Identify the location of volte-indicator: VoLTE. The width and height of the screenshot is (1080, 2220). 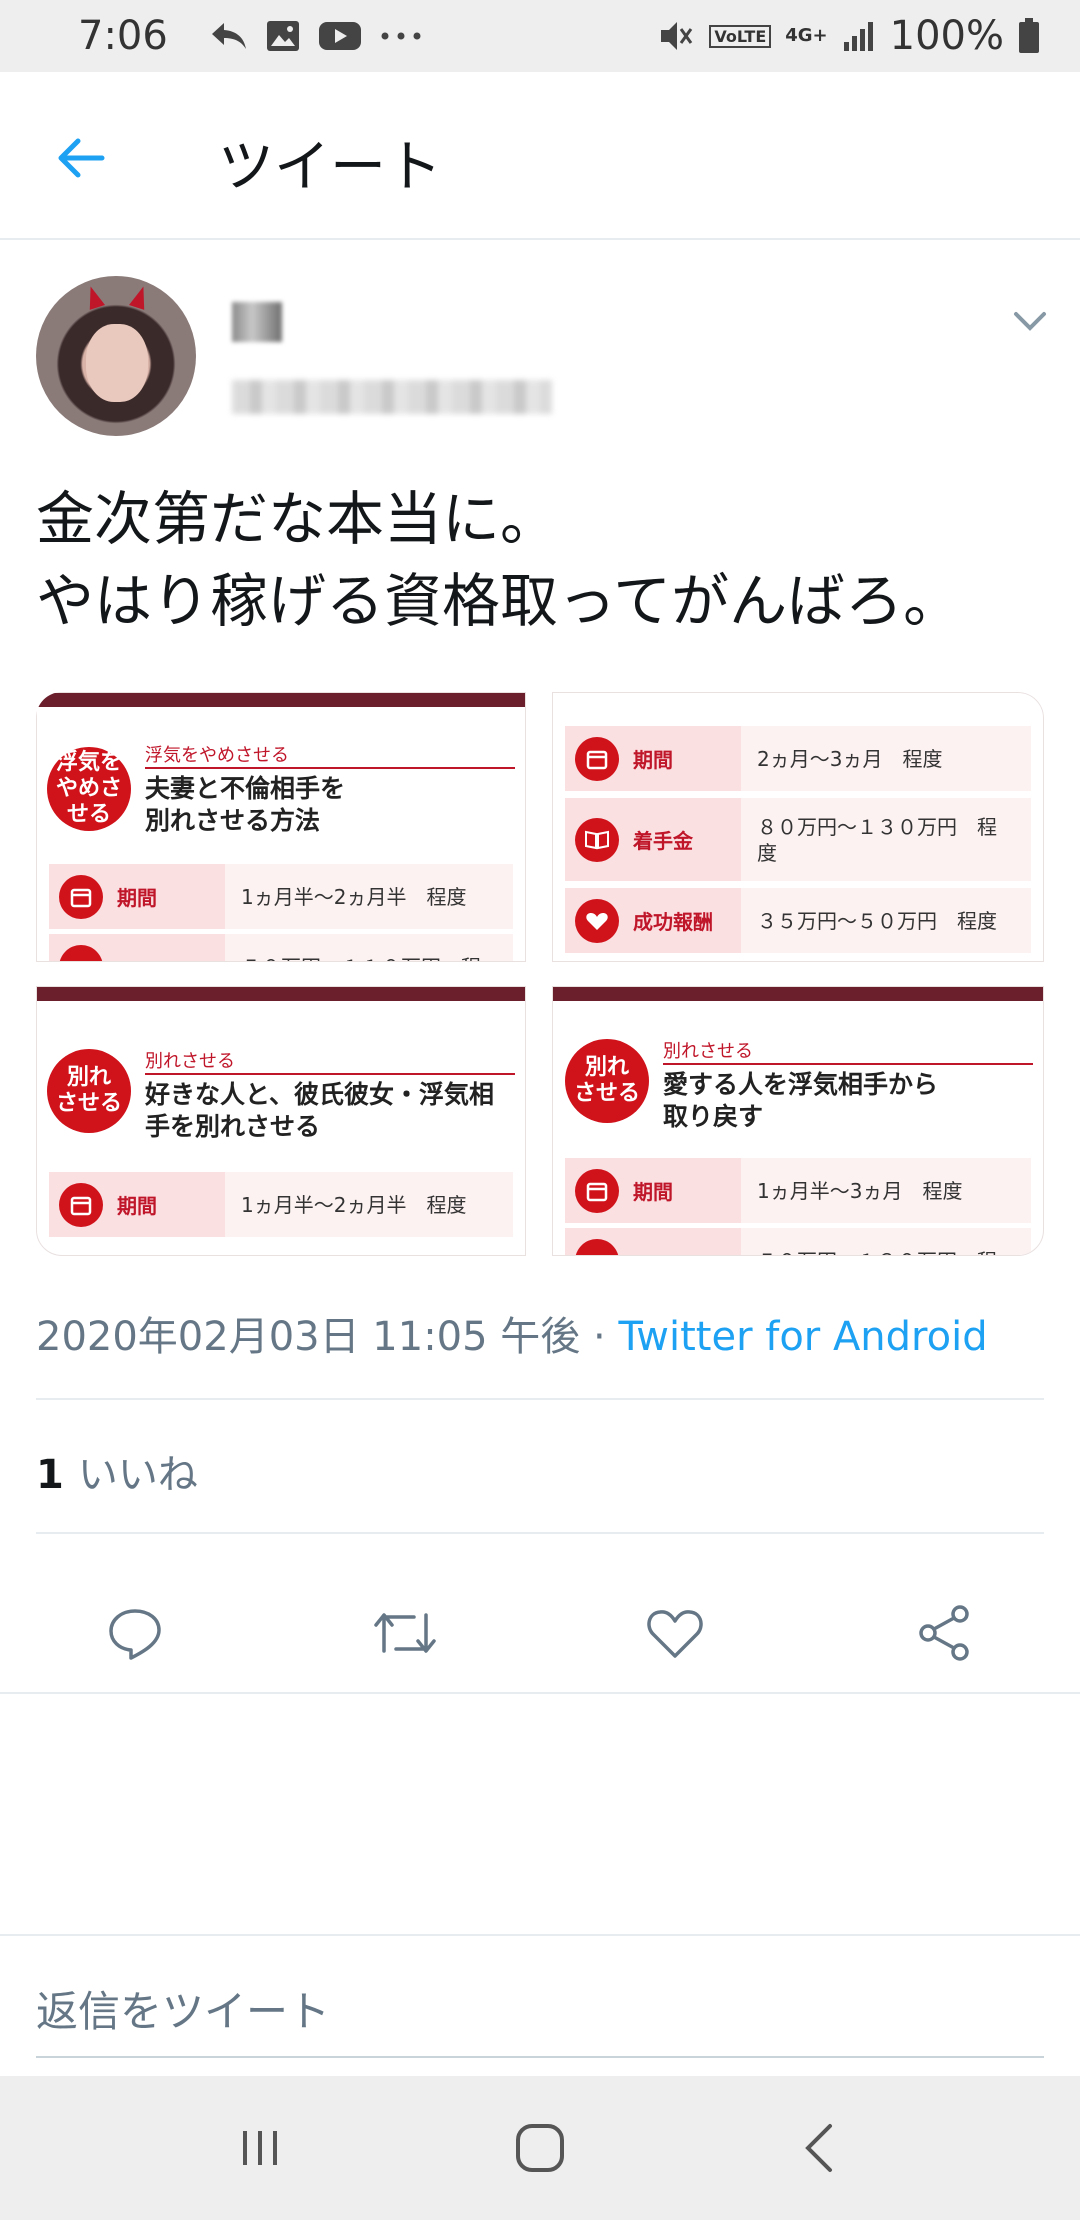
(740, 36).